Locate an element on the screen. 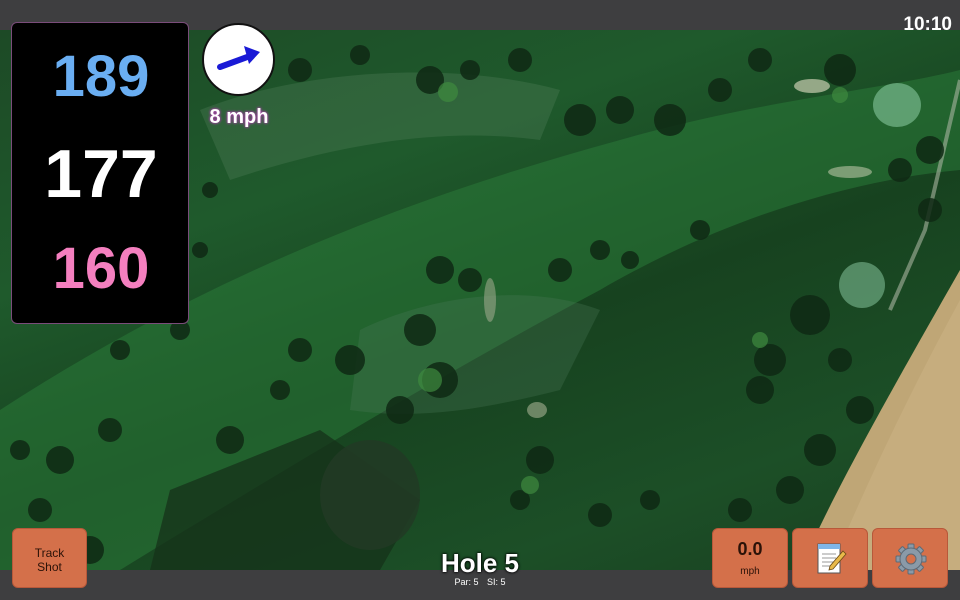 Image resolution: width=960 pixels, height=600 pixels. distance-panel: 189 177 160 is located at coordinates (100, 173).